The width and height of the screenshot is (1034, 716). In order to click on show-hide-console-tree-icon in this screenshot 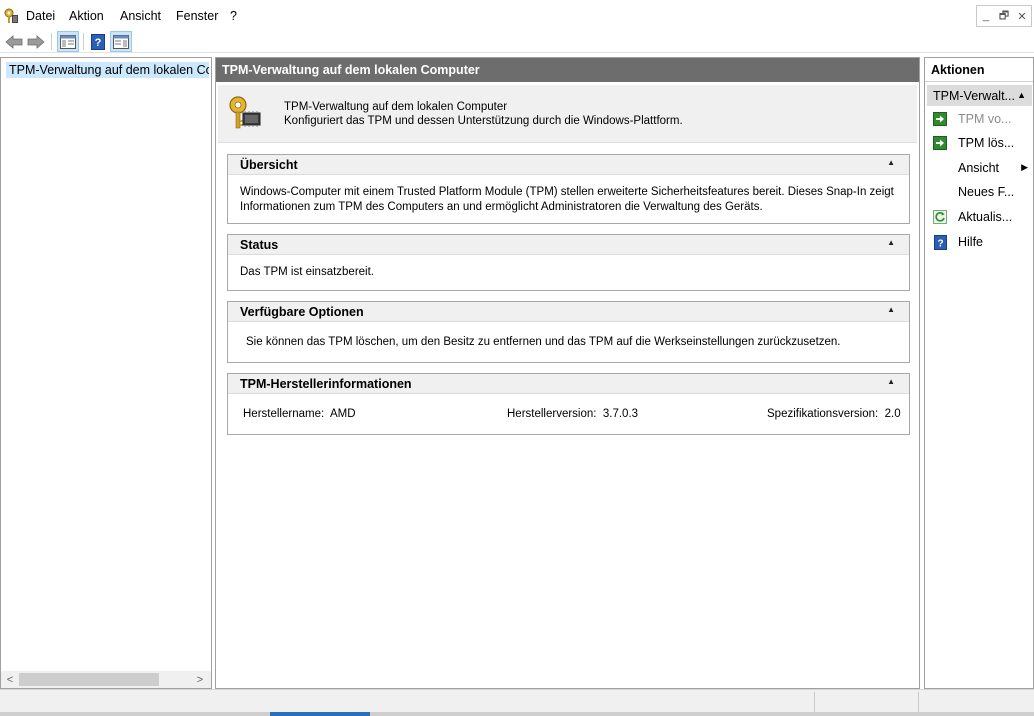, I will do `click(68, 41)`.